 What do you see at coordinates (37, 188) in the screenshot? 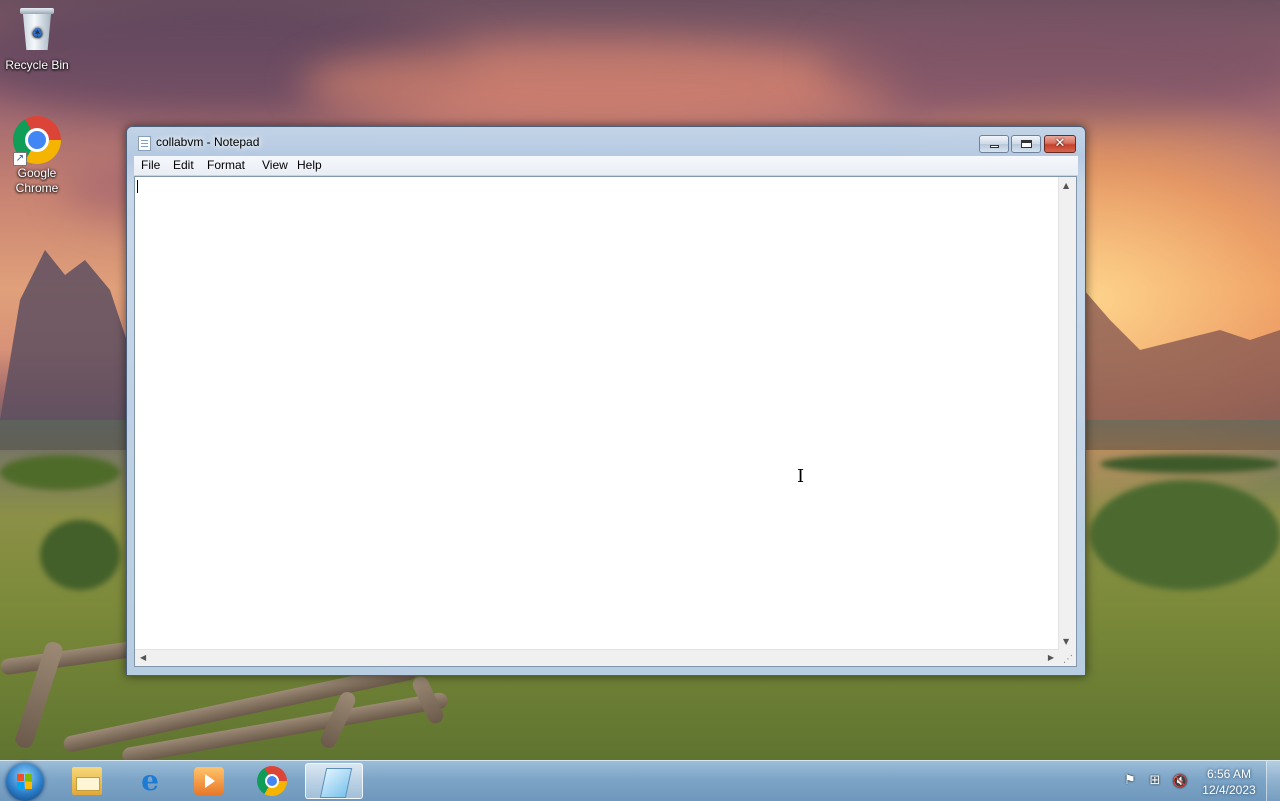
I see `desktop-icon-label-line2: Chrome` at bounding box center [37, 188].